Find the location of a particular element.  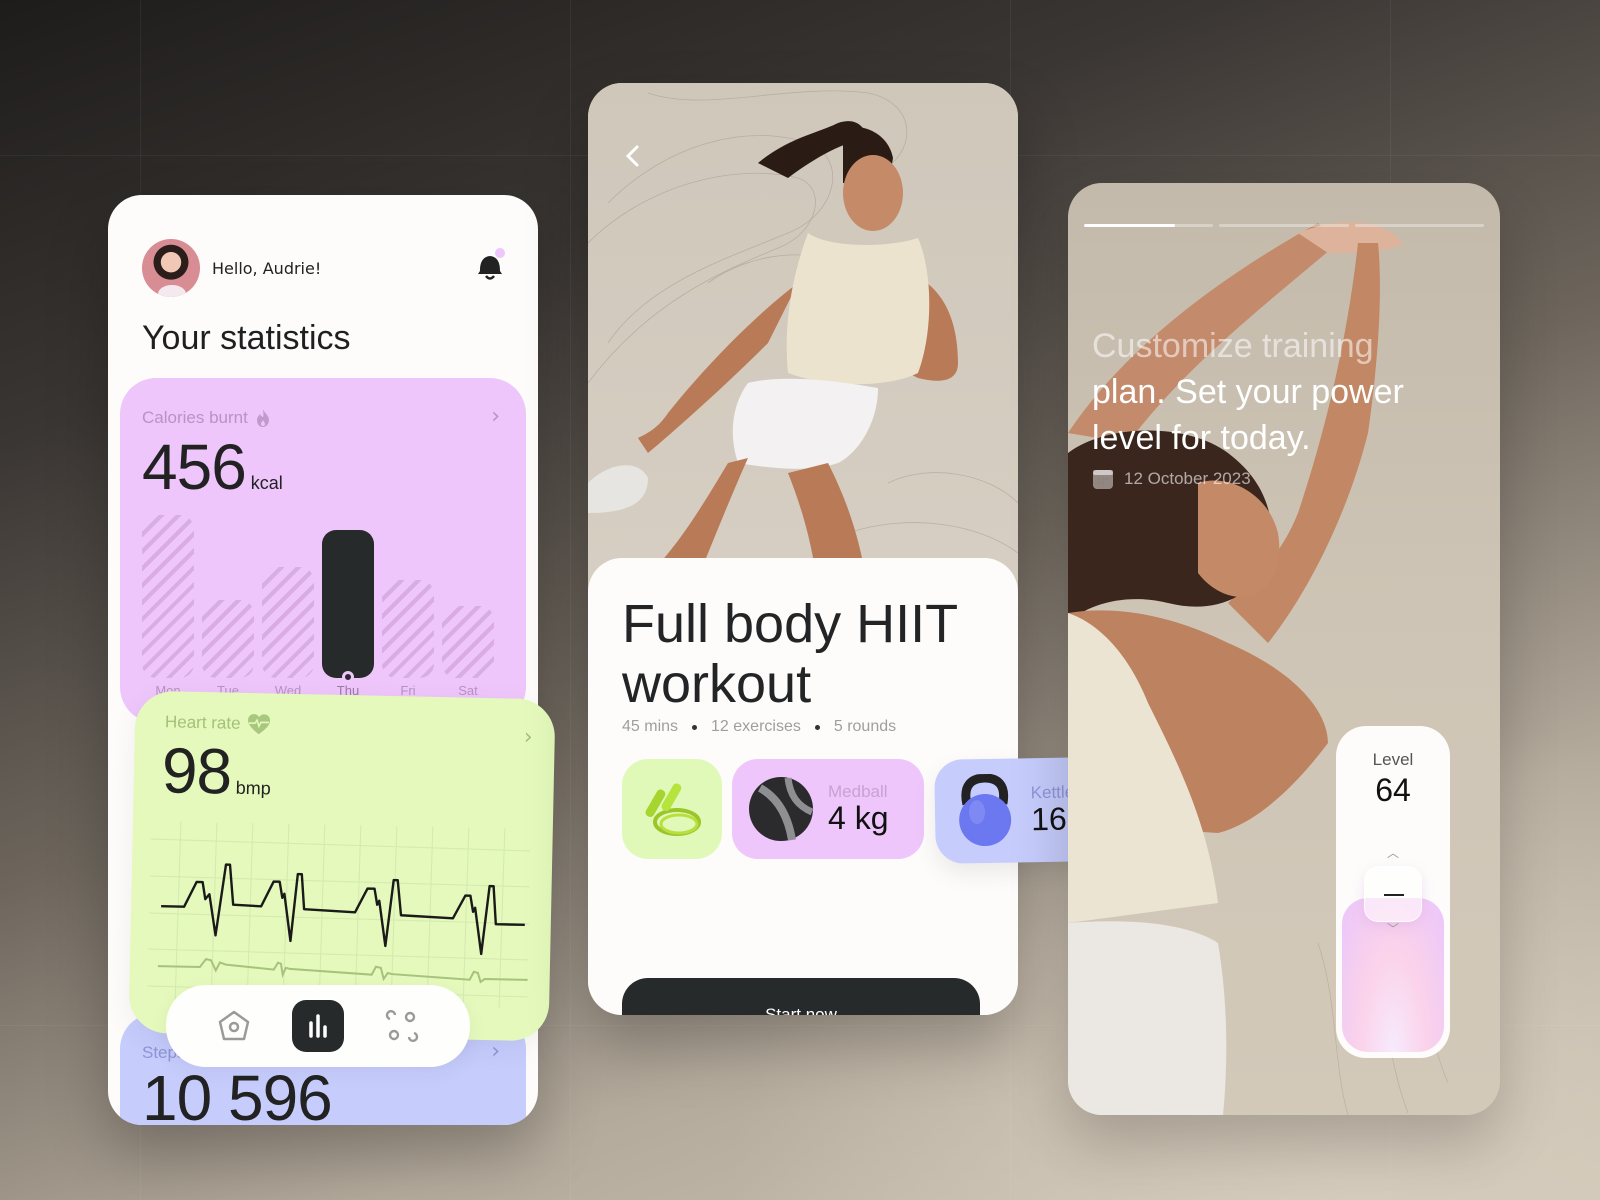

bottom-nav is located at coordinates (318, 1026).